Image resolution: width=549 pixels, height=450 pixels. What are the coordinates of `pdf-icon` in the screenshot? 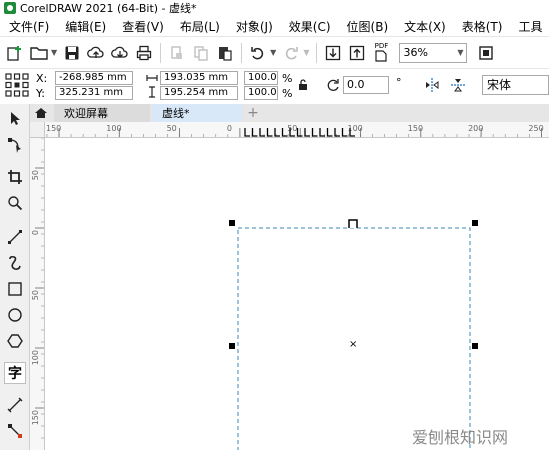 It's located at (381, 56).